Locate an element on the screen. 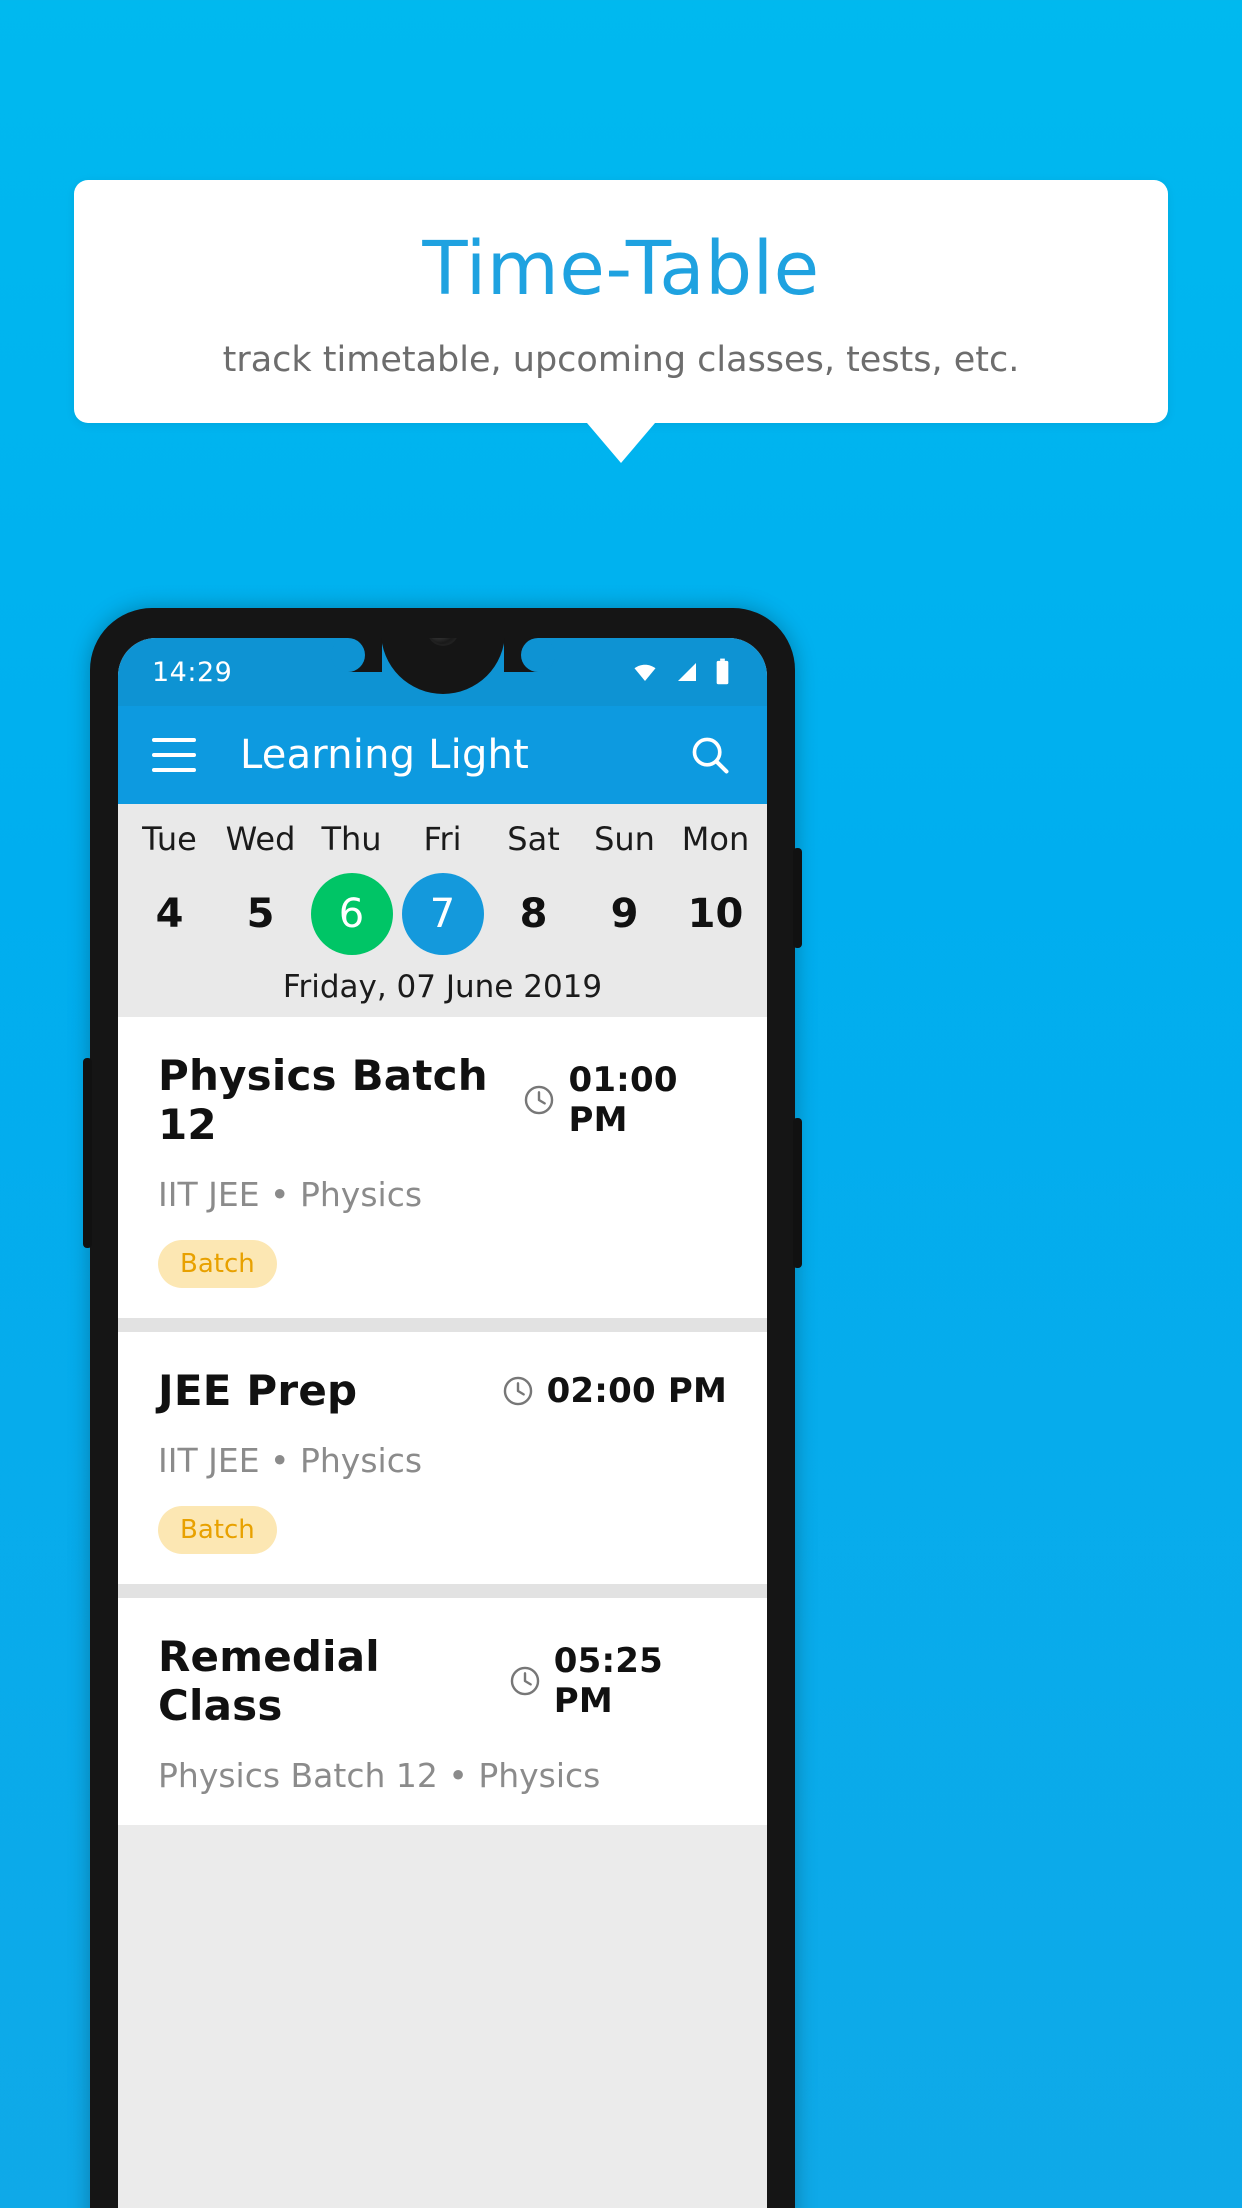  class-title: JEE Prep is located at coordinates (258, 1391).